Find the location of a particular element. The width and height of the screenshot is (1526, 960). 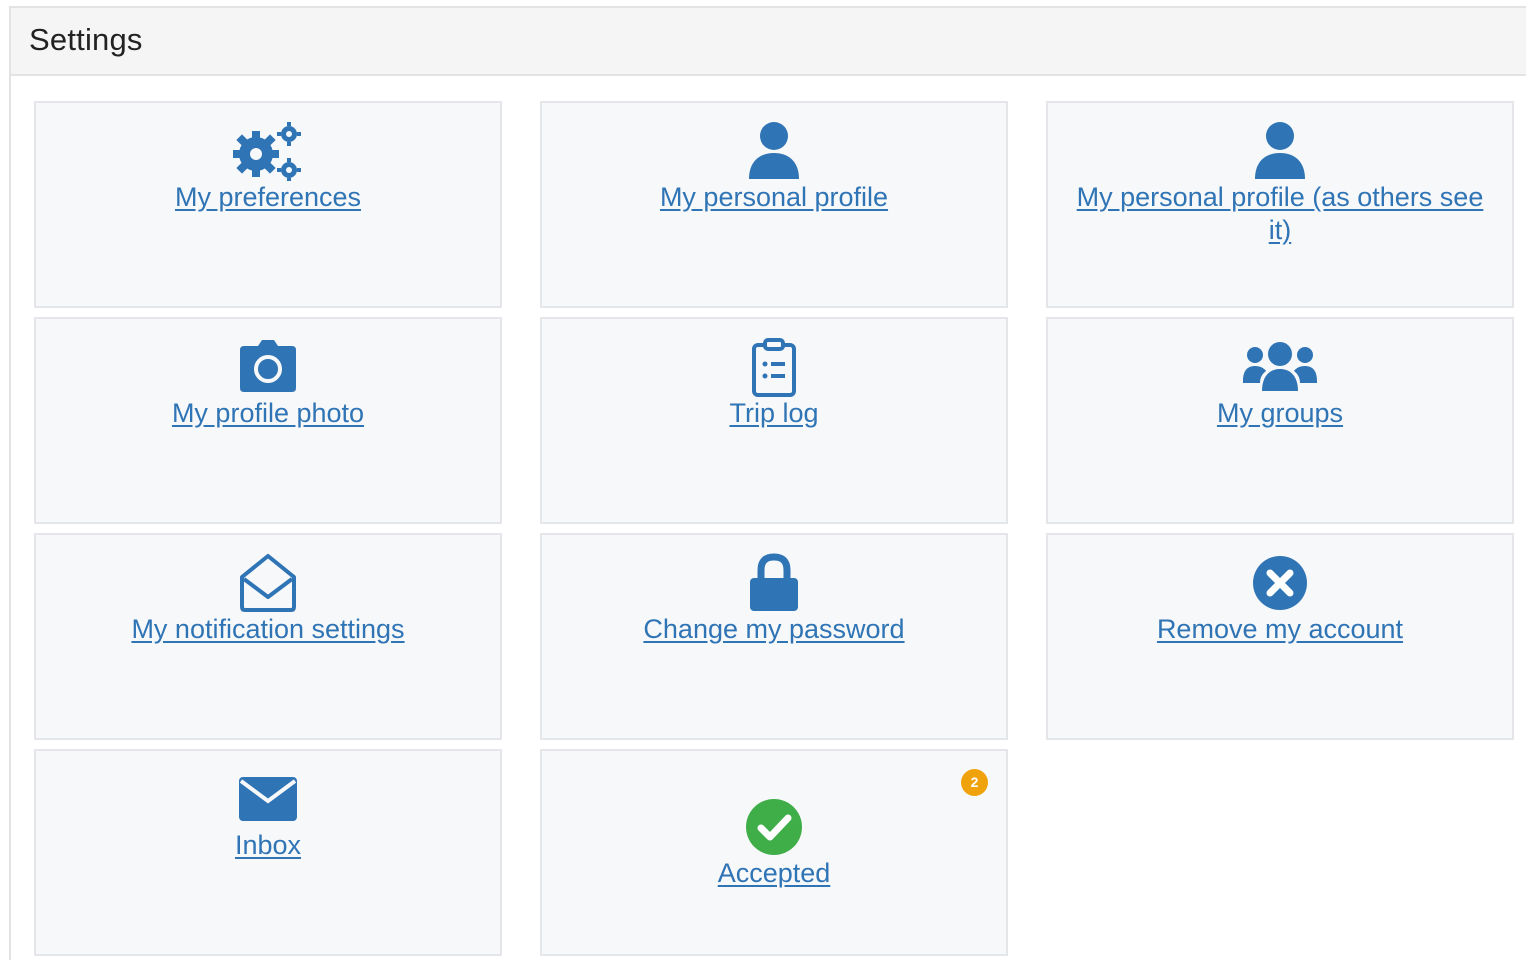

tile-remove-my-account: Remove my account is located at coordinates (1280, 636).